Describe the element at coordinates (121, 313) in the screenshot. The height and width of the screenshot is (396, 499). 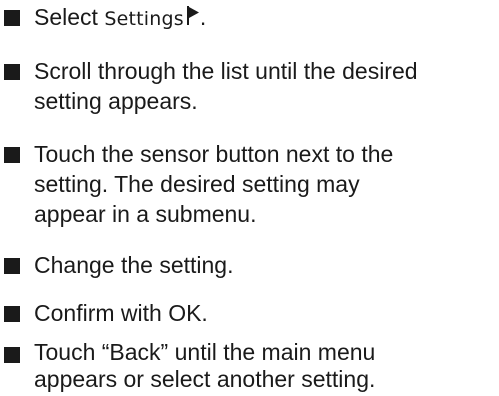
I see `step-line: Confirm with OK.` at that location.